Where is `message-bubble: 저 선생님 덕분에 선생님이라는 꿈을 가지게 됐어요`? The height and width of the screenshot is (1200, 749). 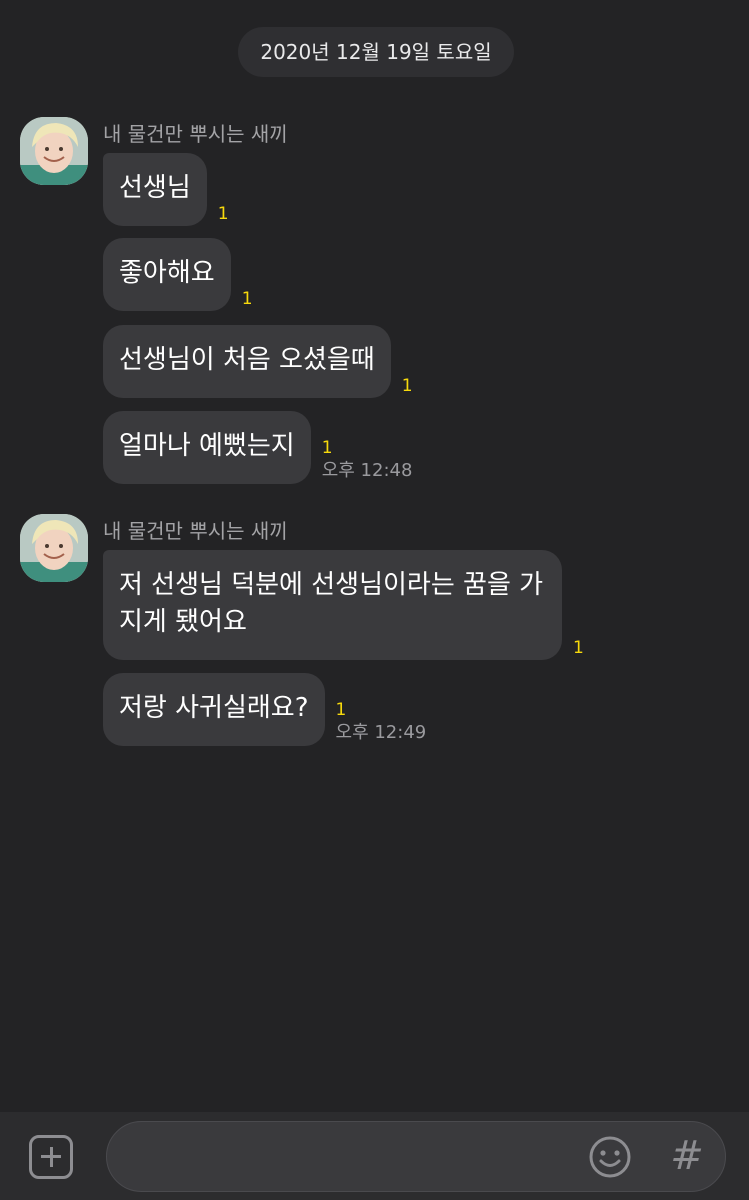
message-bubble: 저 선생님 덕분에 선생님이라는 꿈을 가지게 됐어요 is located at coordinates (332, 605).